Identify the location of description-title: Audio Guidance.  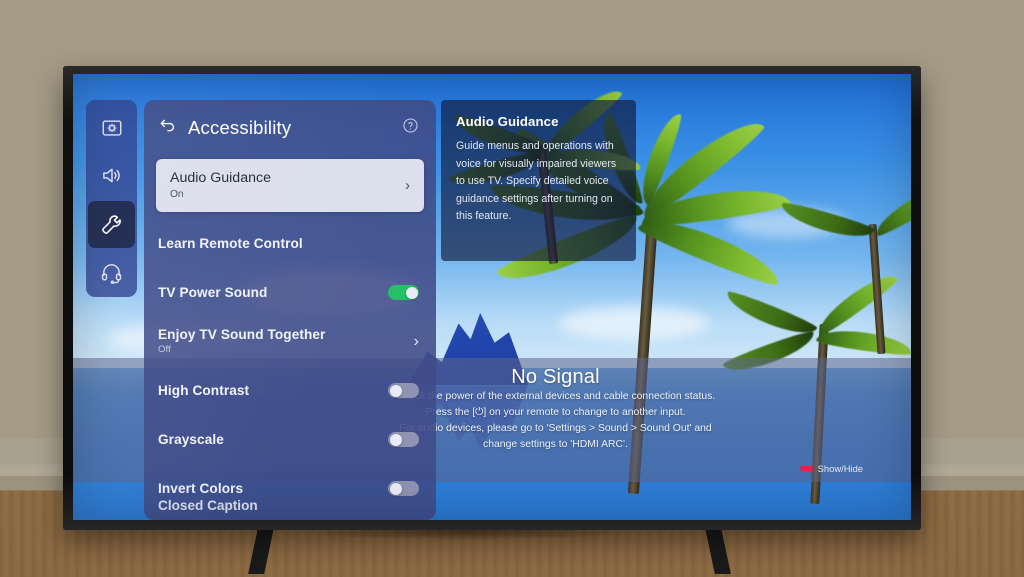
(507, 121).